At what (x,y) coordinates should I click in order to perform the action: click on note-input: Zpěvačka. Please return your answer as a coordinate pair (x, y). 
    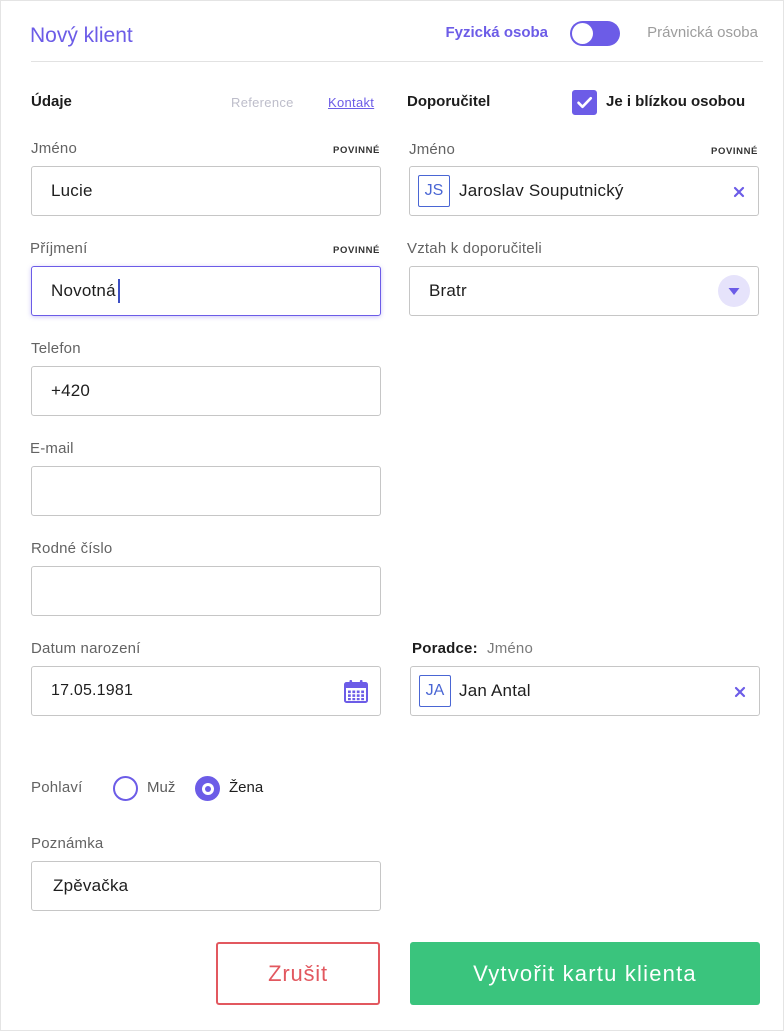
    Looking at the image, I should click on (206, 886).